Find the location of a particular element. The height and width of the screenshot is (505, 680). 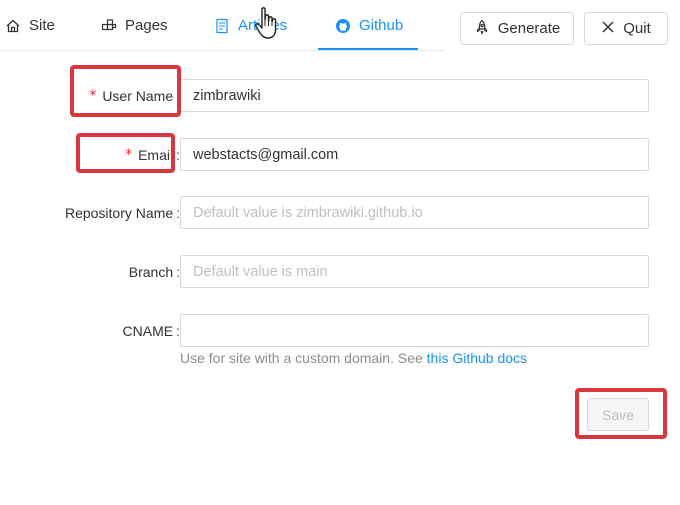

username-input is located at coordinates (414, 95).